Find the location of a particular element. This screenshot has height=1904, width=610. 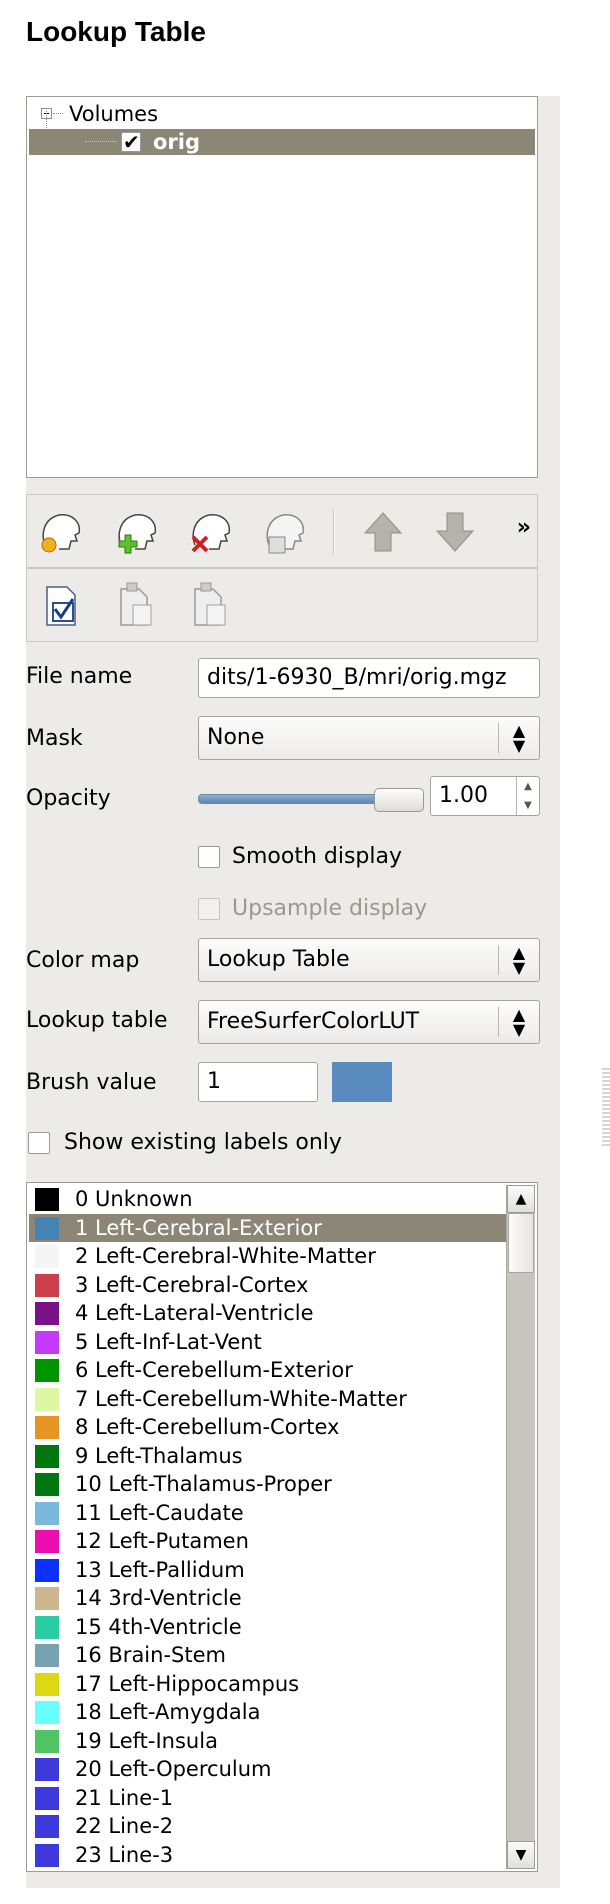

page-title: Lookup Table is located at coordinates (116, 31).